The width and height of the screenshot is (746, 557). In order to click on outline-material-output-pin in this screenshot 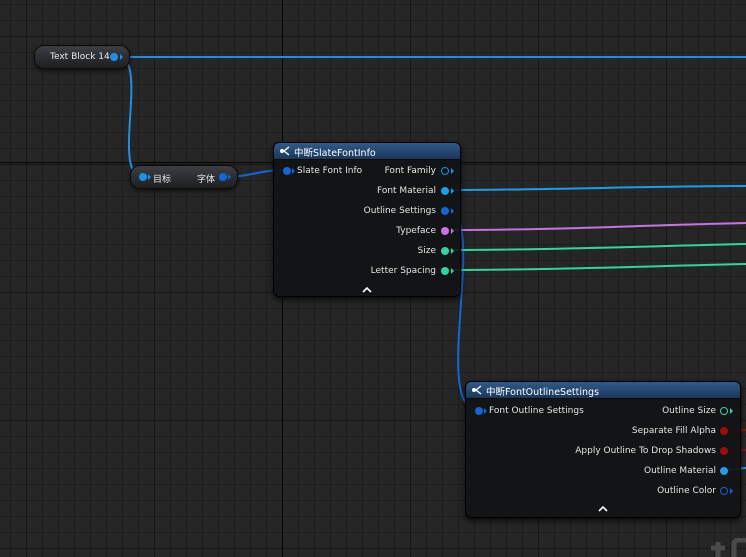, I will do `click(724, 471)`.